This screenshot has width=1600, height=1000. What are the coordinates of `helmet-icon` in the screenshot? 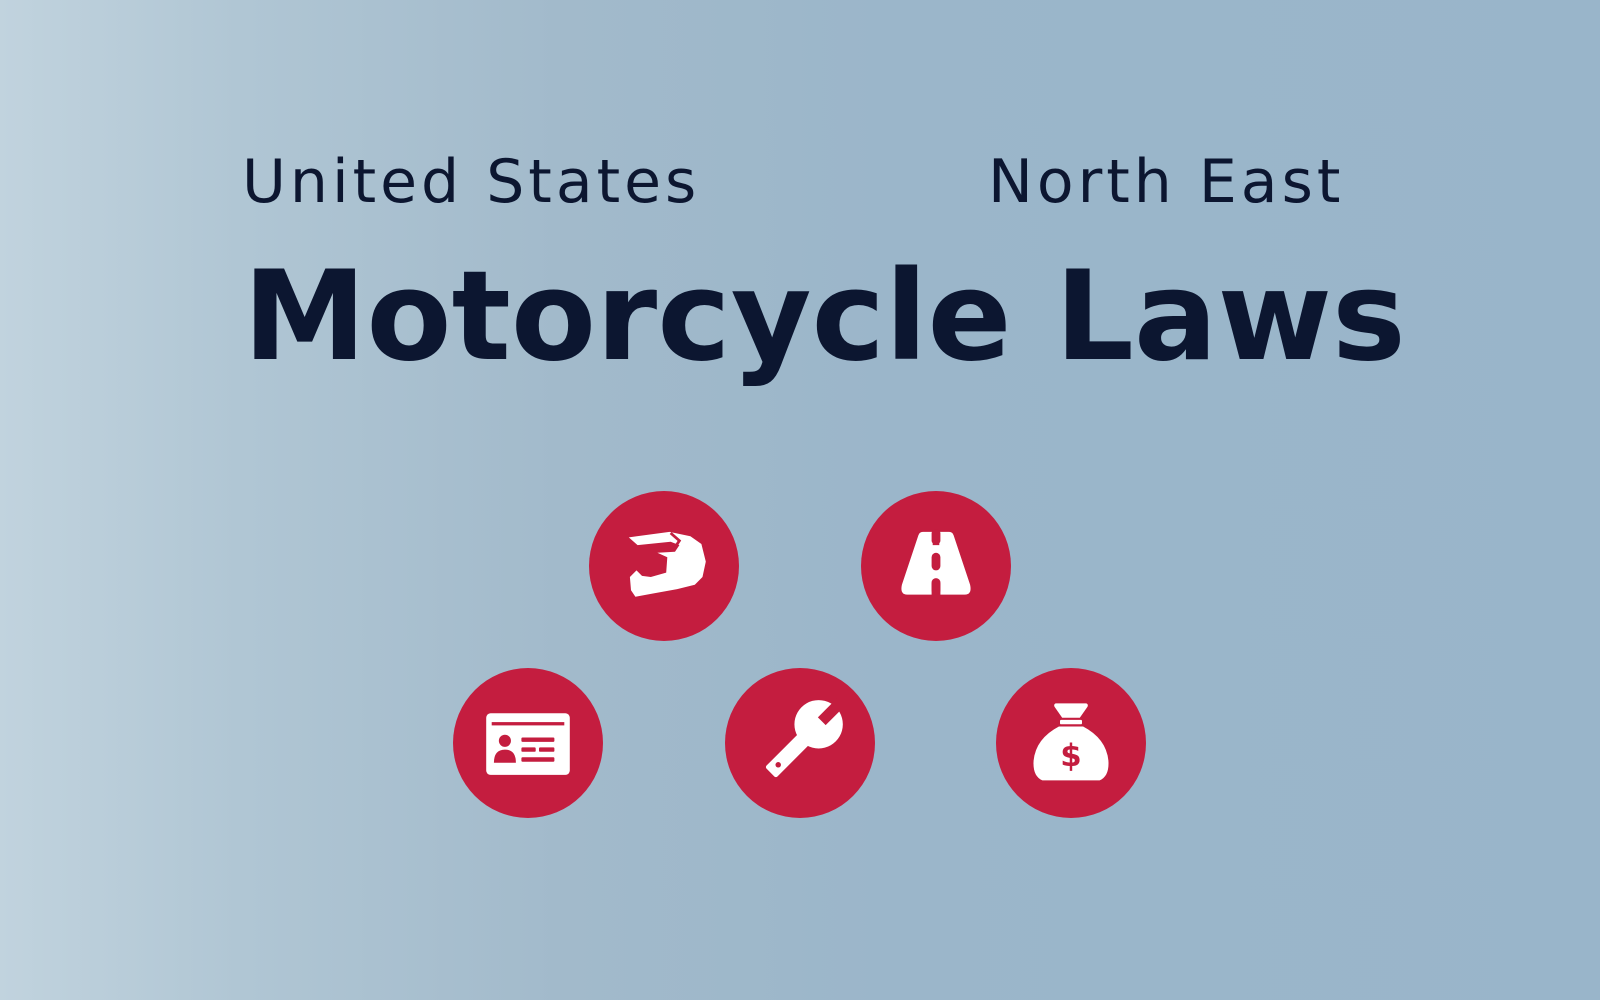 It's located at (667, 564).